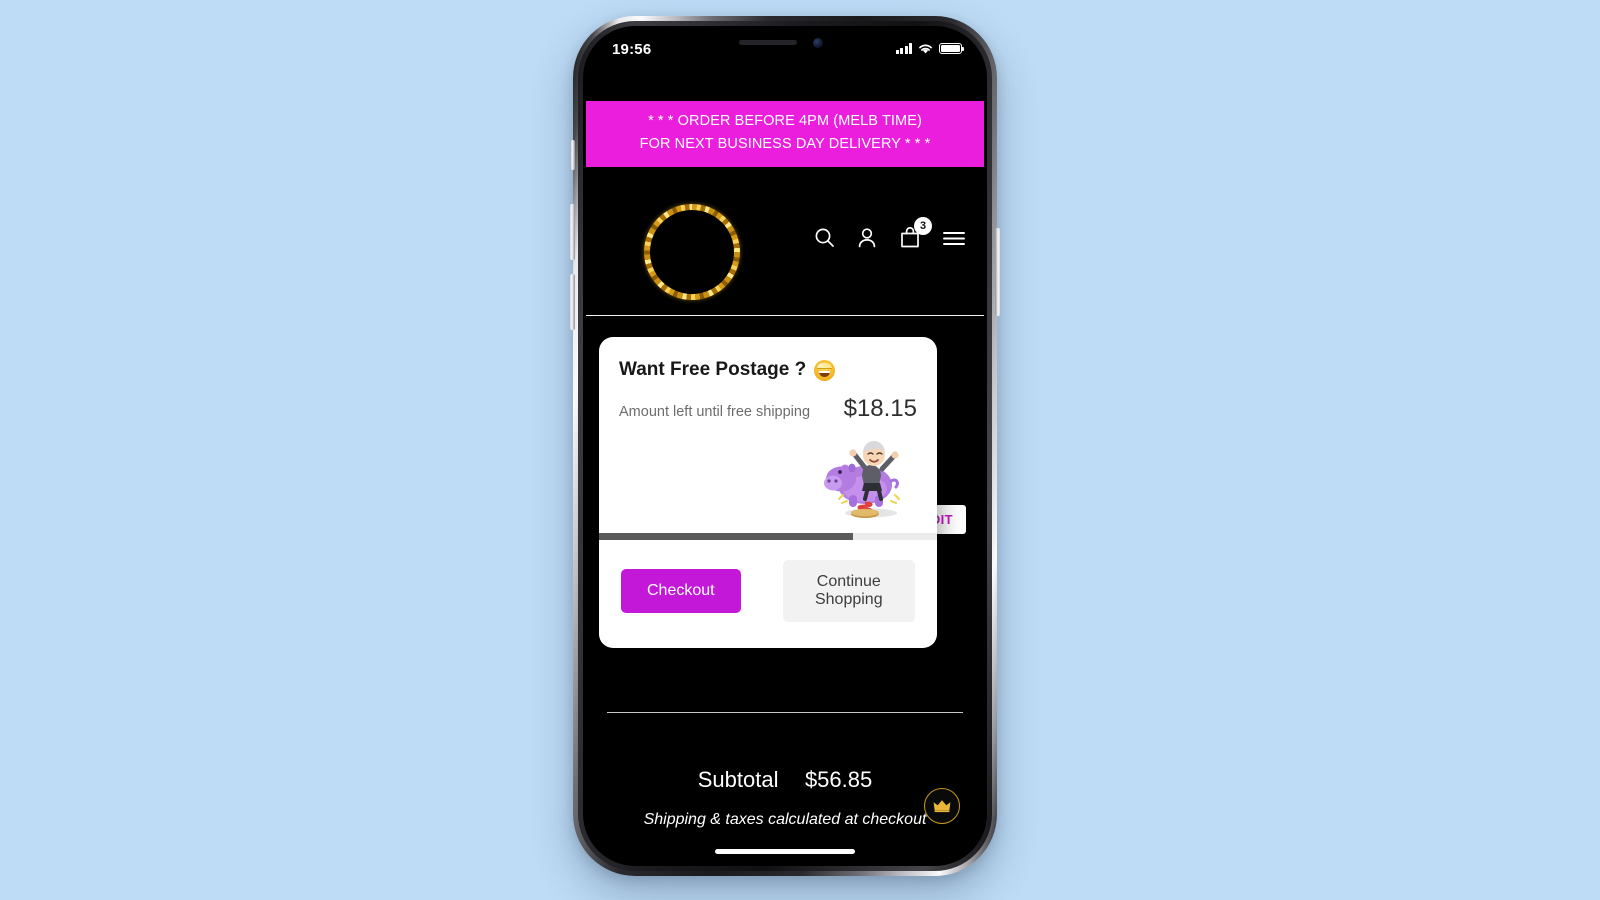 Image resolution: width=1600 pixels, height=900 pixels. Describe the element at coordinates (572, 302) in the screenshot. I see `volume-down-button` at that location.